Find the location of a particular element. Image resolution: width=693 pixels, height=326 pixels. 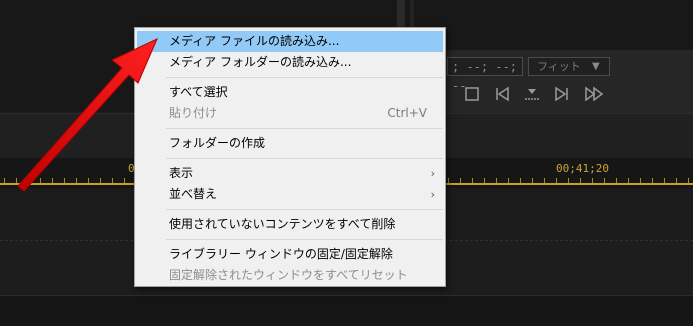

chevron-down-icon: ▼ is located at coordinates (596, 66).